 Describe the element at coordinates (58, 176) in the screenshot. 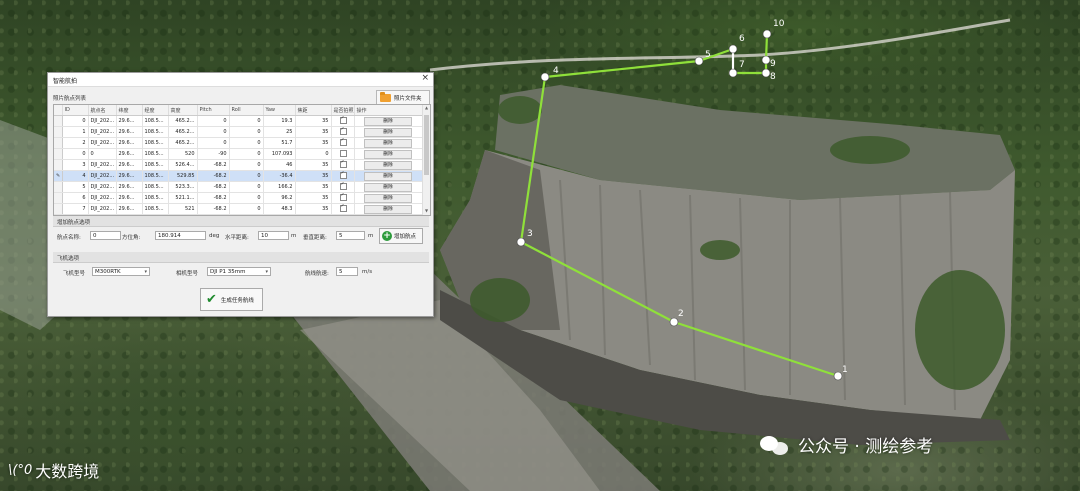

I see `row-header: ✎` at that location.